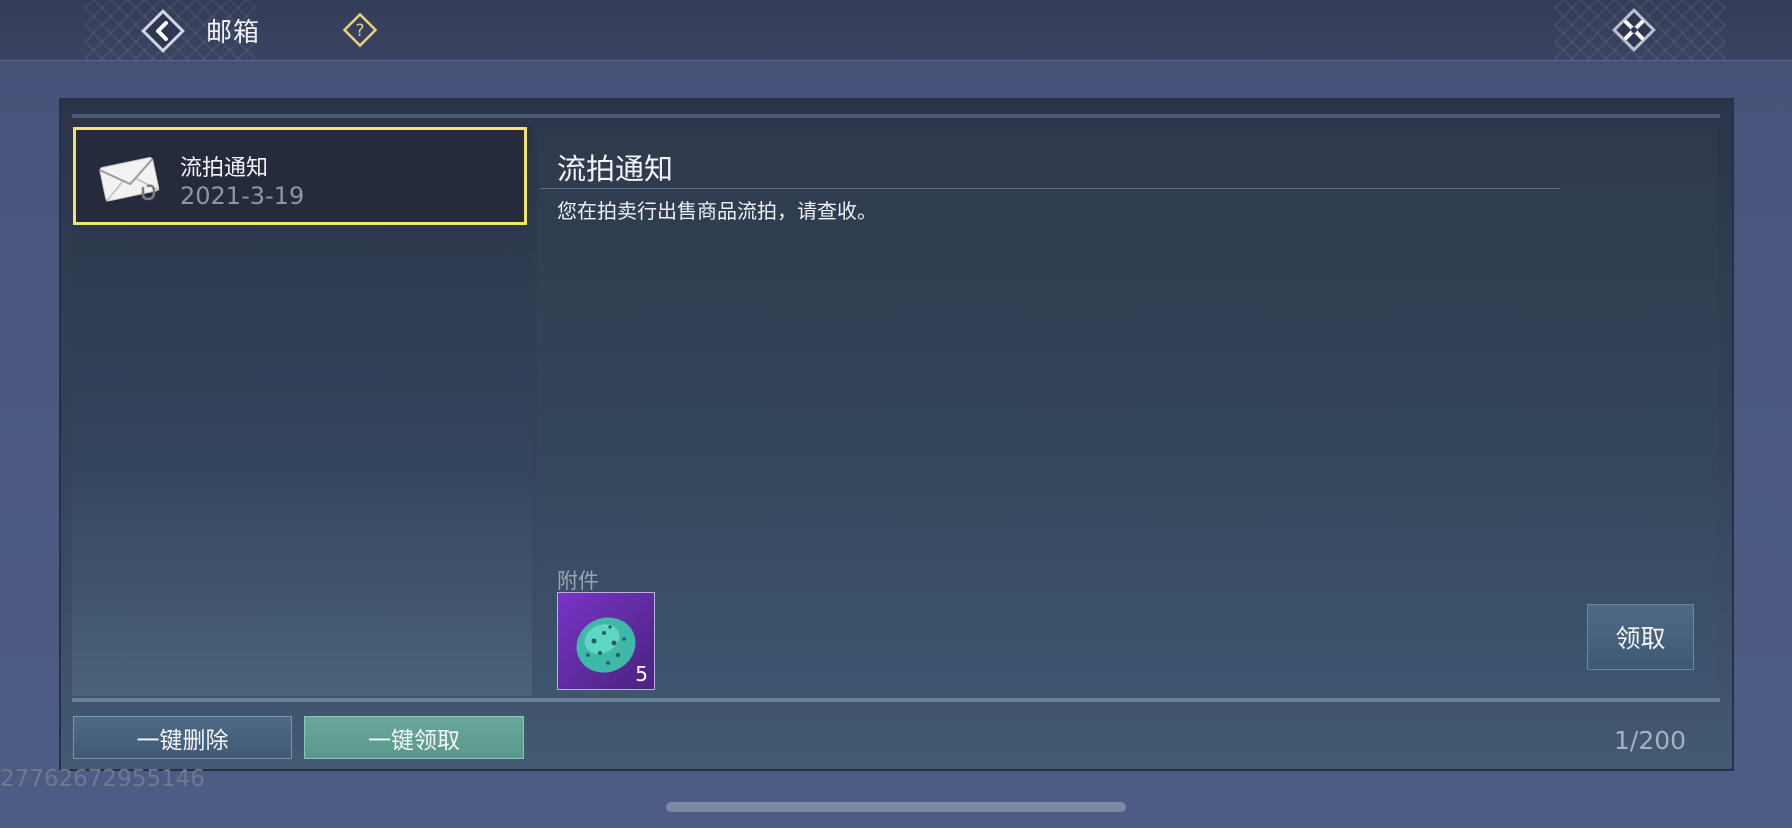 This screenshot has width=1792, height=828. Describe the element at coordinates (300, 176) in the screenshot. I see `mail-list-item: 流拍通知 2021-3-19` at that location.